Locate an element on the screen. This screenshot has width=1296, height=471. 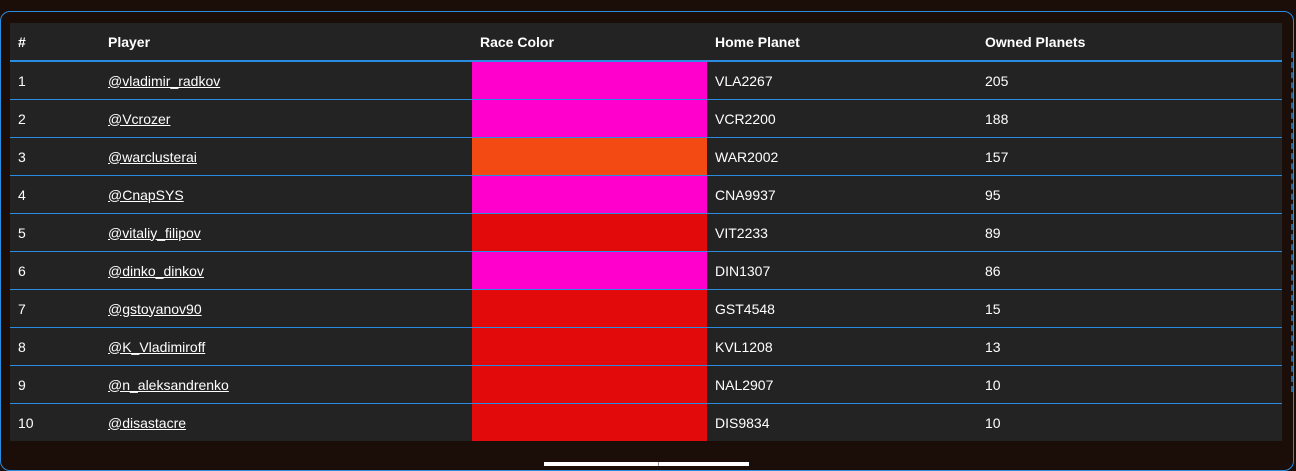
owned-planets-cell: 15 is located at coordinates (1129, 308).